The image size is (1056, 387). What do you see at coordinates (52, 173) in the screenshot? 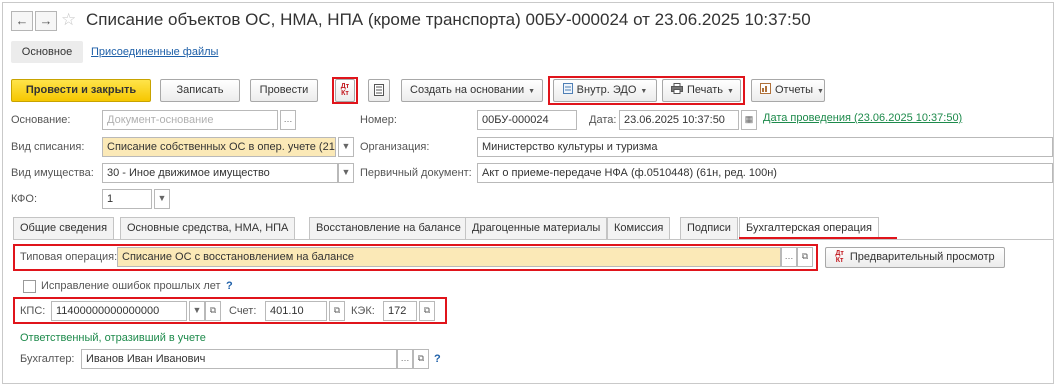
I see `property-type-label: Вид имущества:` at bounding box center [52, 173].